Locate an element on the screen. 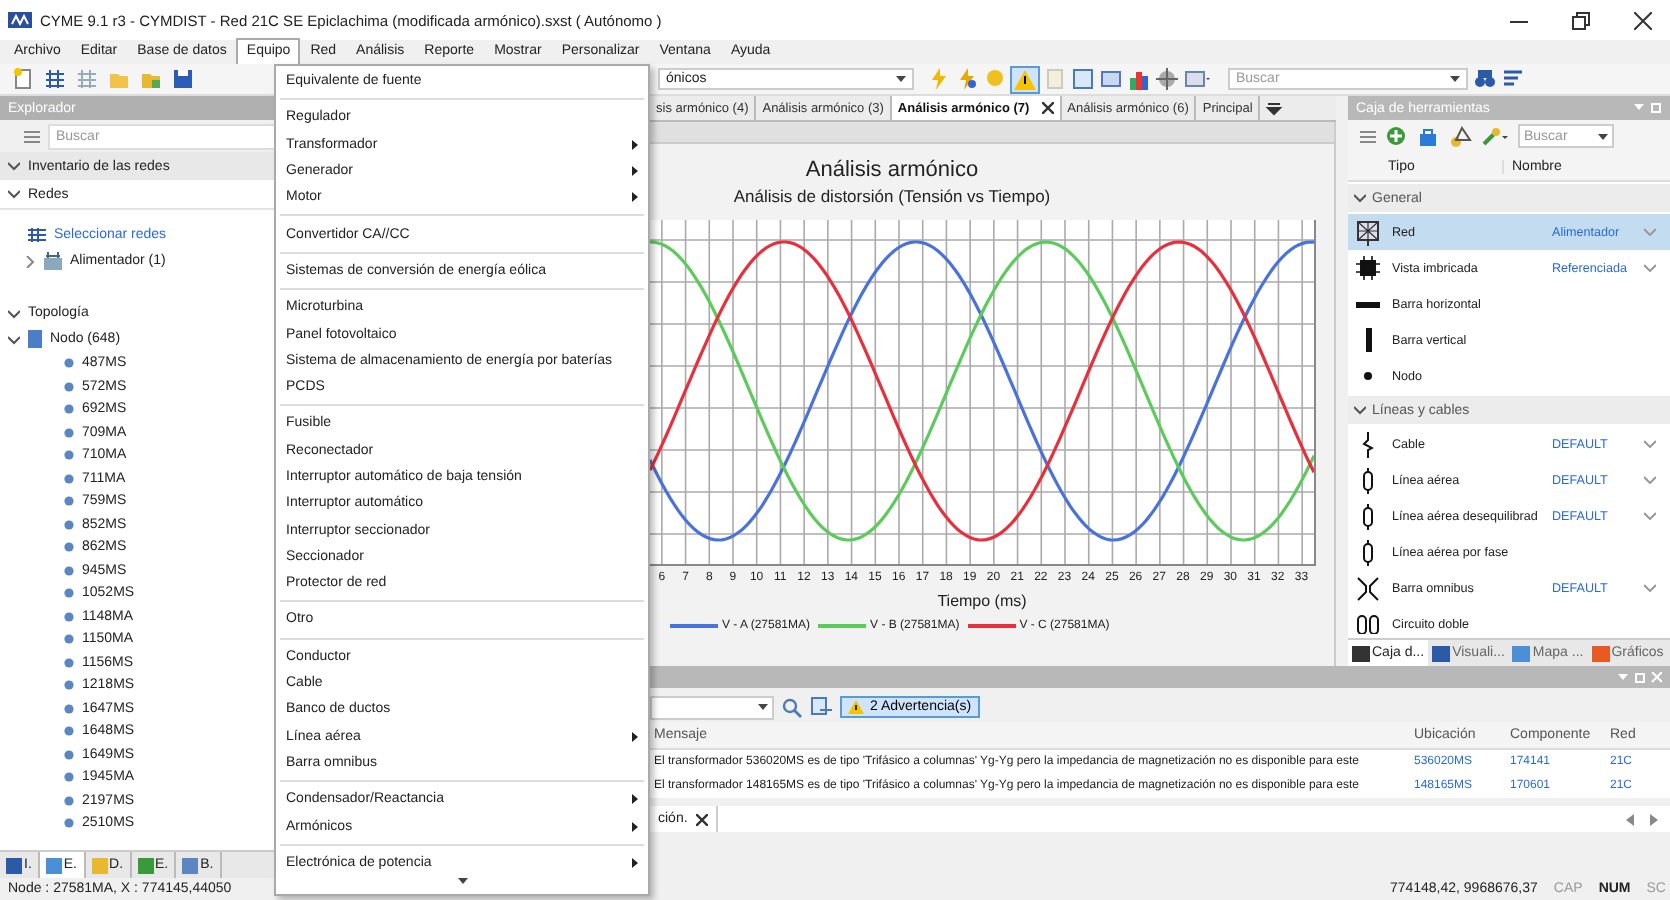 Image resolution: width=1670 pixels, height=900 pixels. chart-subtitle: Análisis de distorsión (Tensión vs Tiempo) is located at coordinates (892, 196).